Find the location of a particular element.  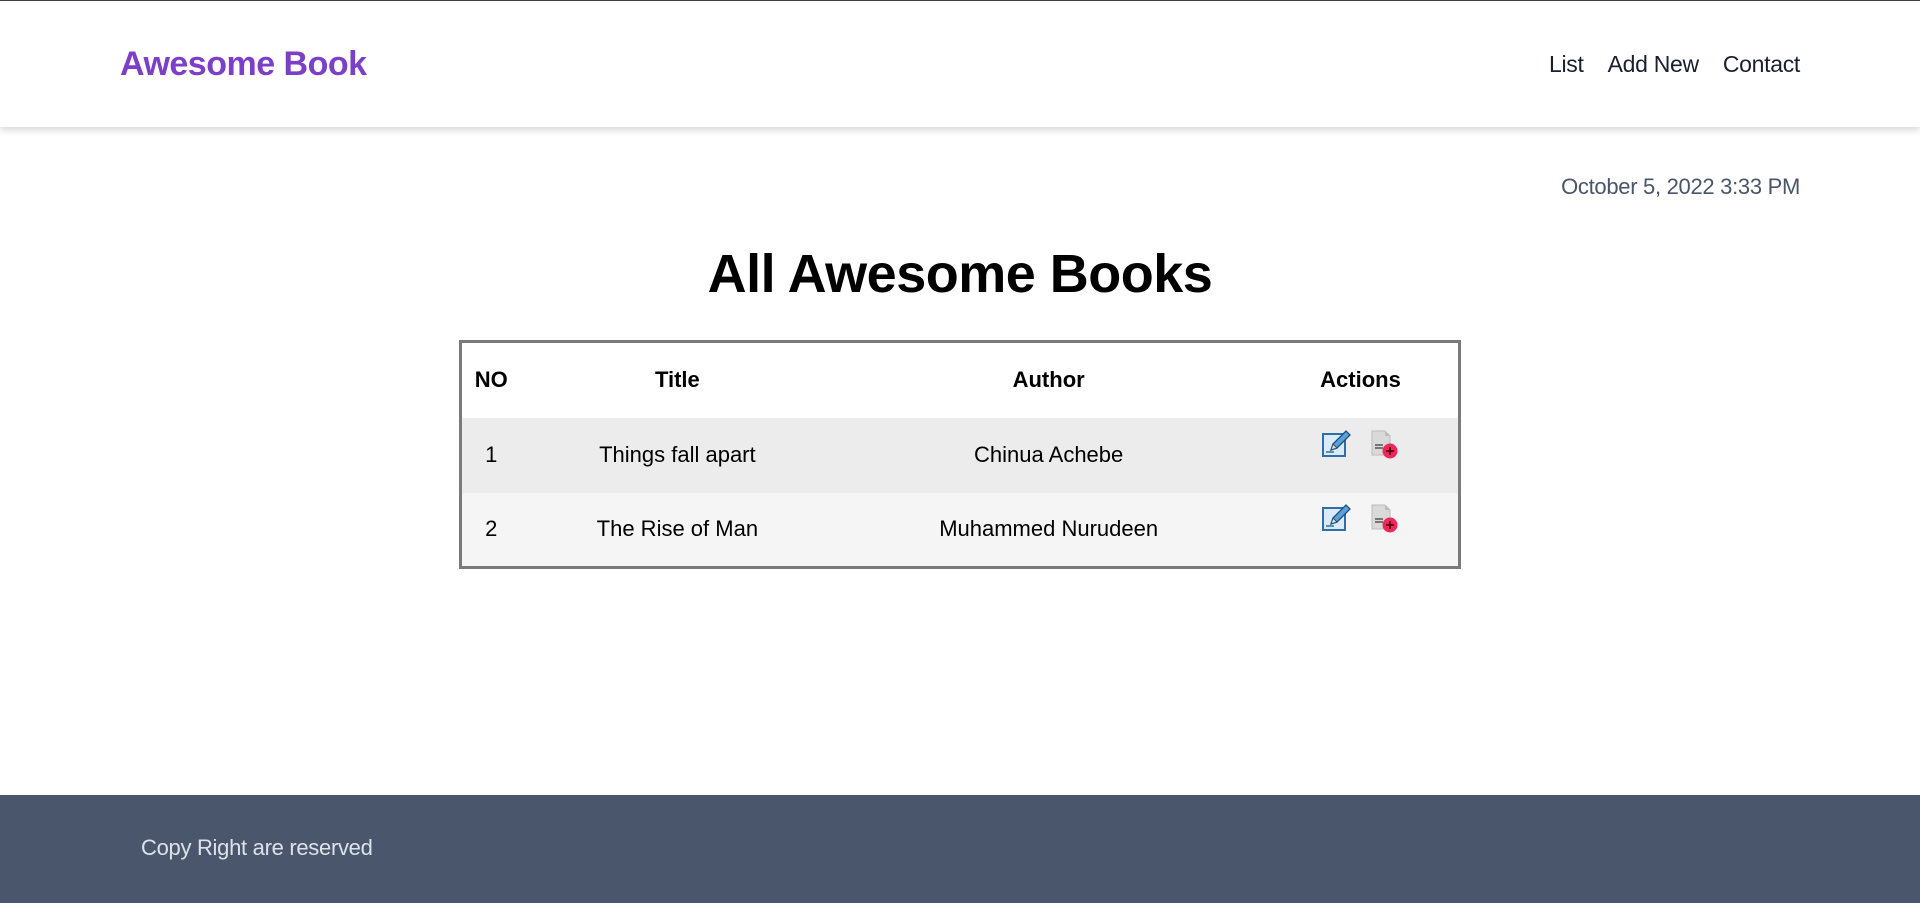

table-header-row: NO Title Author Actions is located at coordinates (960, 379).